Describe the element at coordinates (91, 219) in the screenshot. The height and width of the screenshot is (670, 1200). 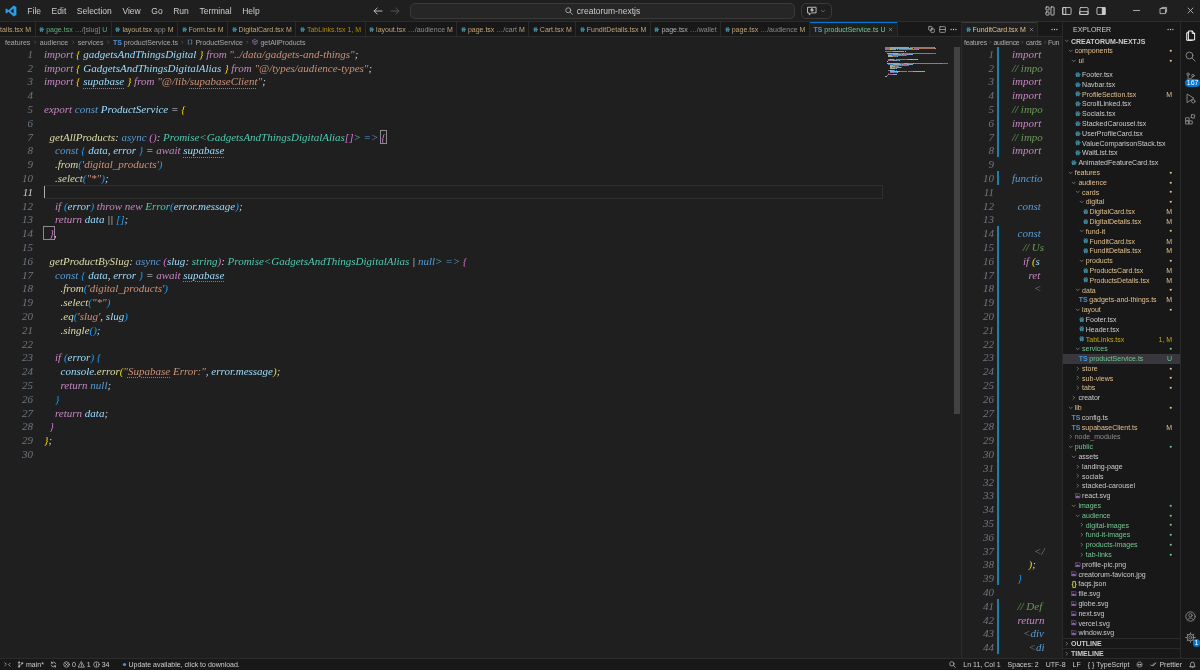
I see `code-line: return data || [];` at that location.